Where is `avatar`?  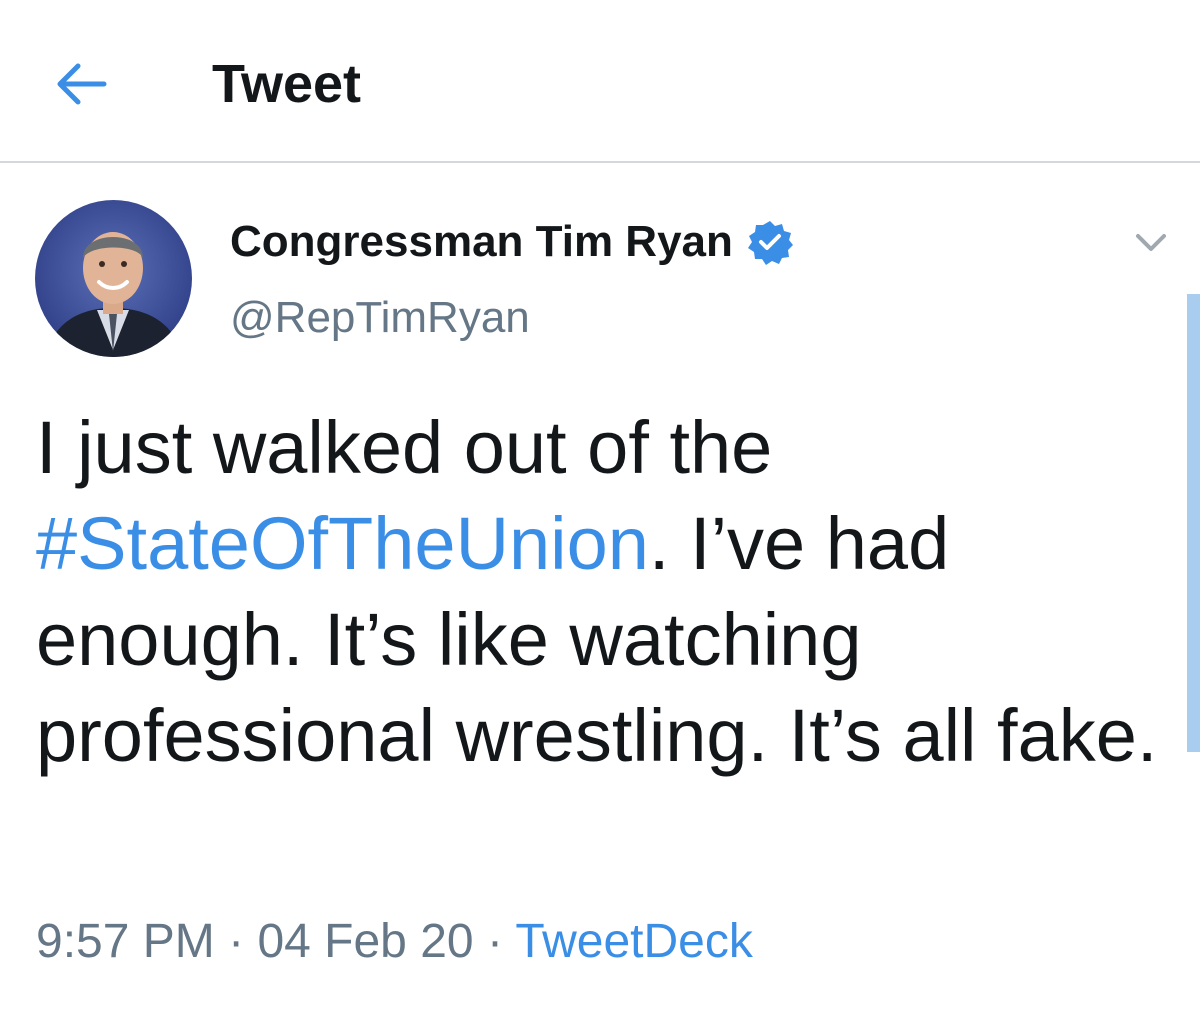
avatar is located at coordinates (113, 278).